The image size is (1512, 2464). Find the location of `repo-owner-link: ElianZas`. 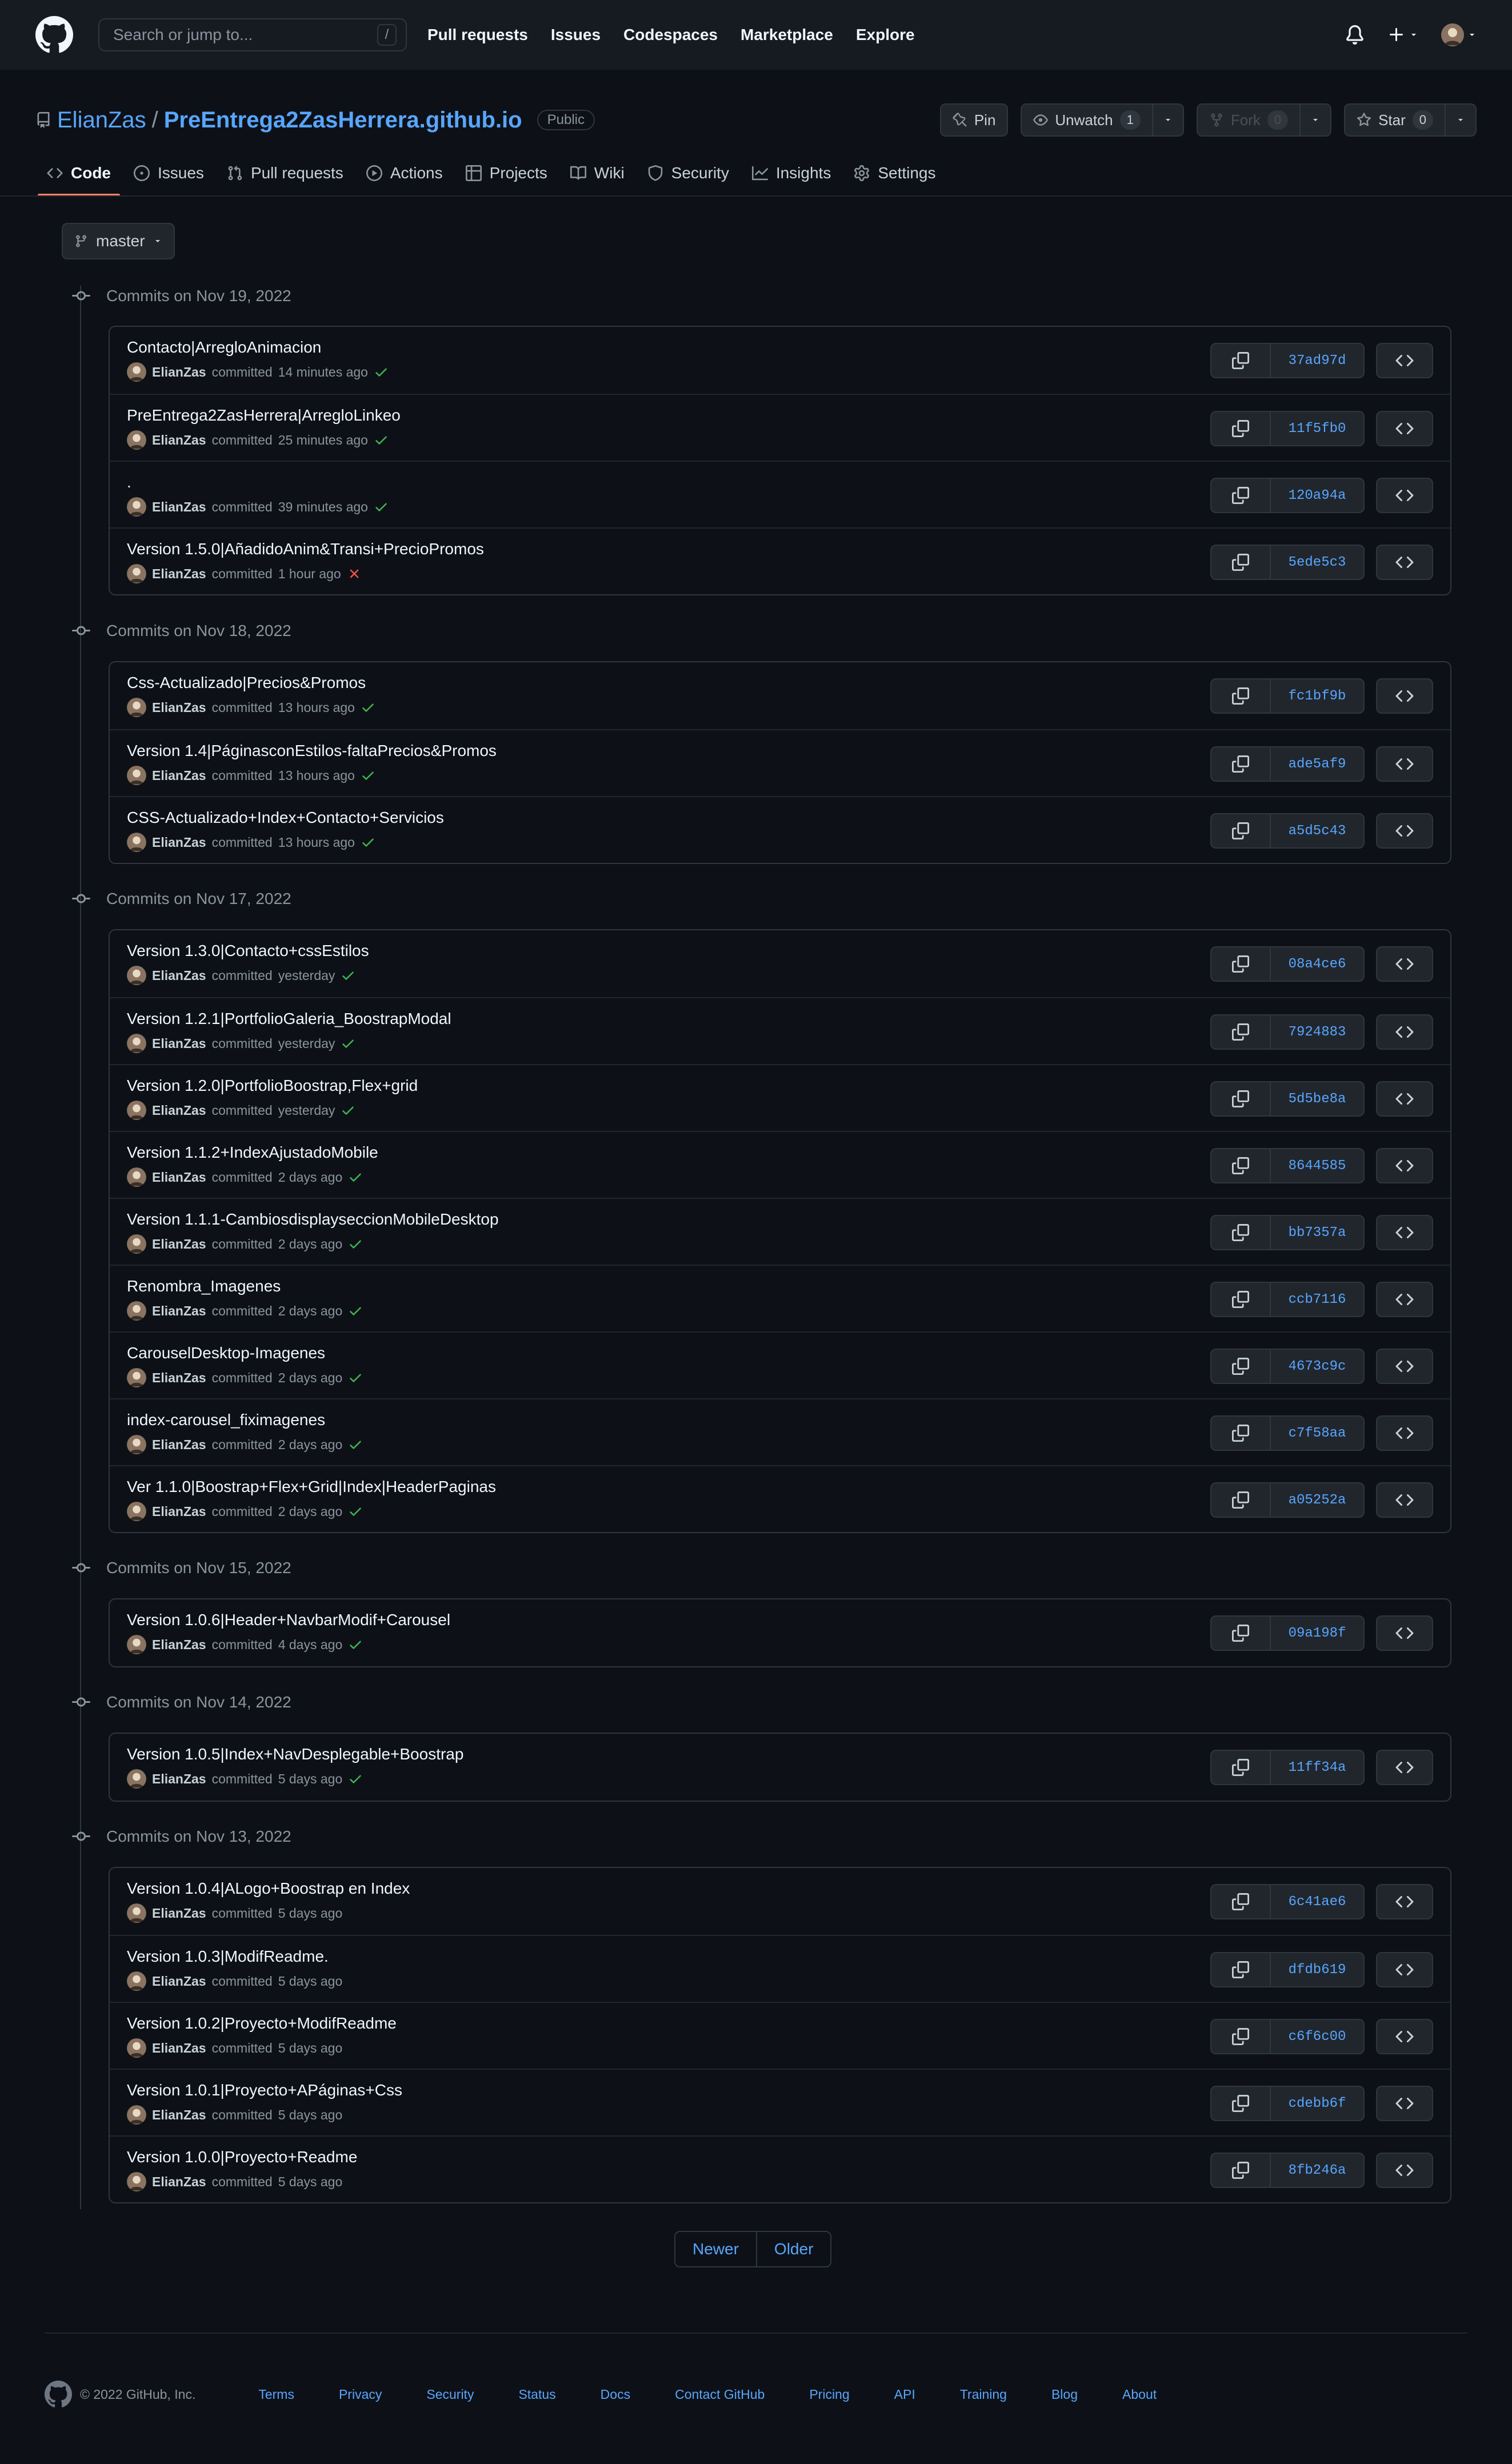

repo-owner-link: ElianZas is located at coordinates (101, 120).